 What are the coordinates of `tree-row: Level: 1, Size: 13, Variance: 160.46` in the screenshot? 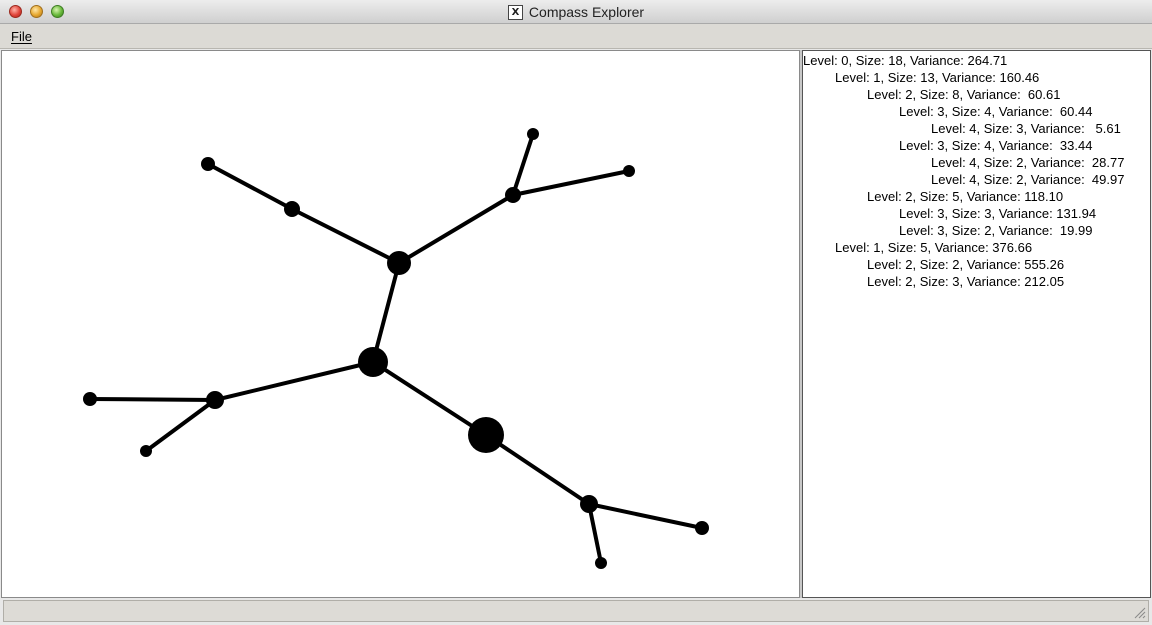 It's located at (937, 77).